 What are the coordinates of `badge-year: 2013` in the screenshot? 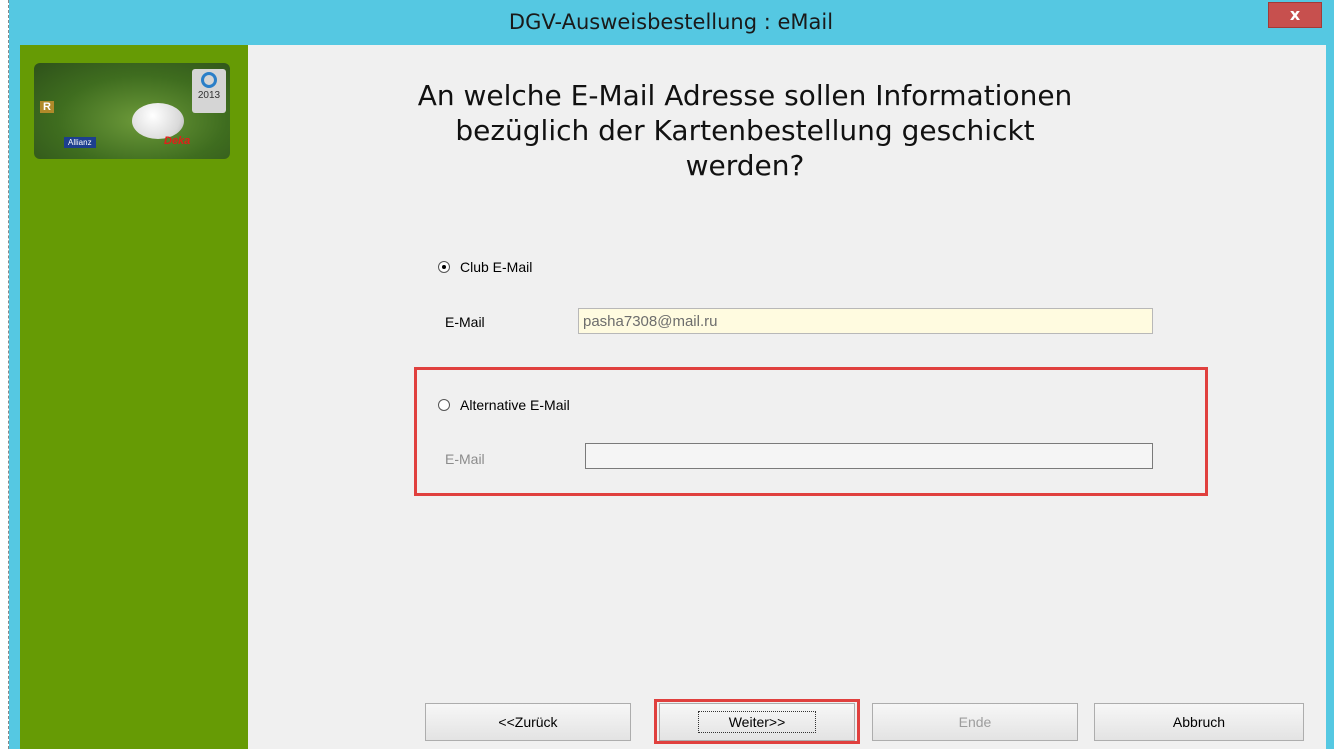 It's located at (209, 95).